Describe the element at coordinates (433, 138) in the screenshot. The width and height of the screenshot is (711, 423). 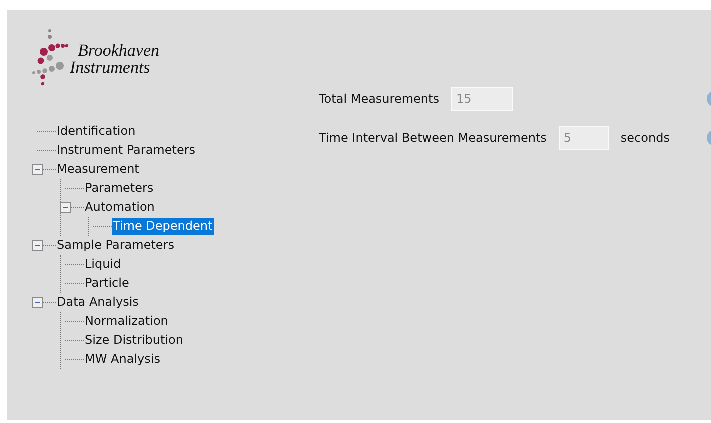
I see `field-label: Time Interval Between Measurements` at that location.